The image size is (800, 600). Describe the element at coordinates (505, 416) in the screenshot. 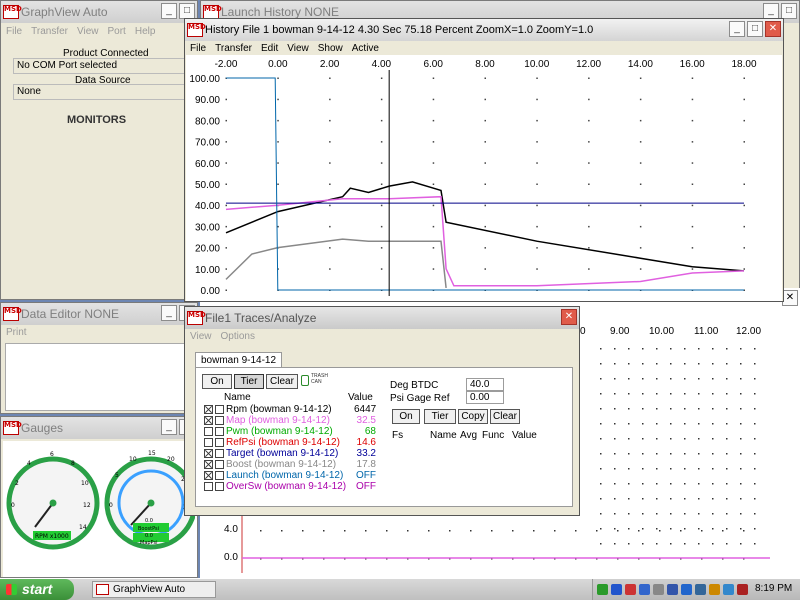

I see `clear-button-2: Clear` at that location.